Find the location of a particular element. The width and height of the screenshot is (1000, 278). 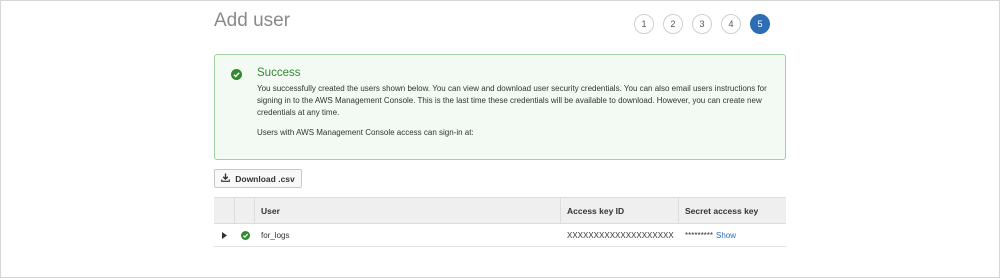

header-expand-col is located at coordinates (224, 210).